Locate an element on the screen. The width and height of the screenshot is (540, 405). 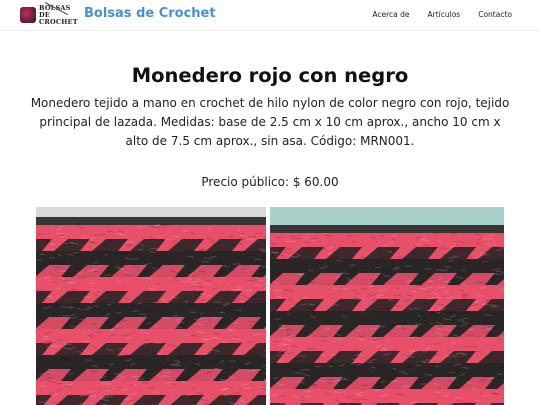
site-logo: BOLSAS DE CROCHET is located at coordinates (49, 14).